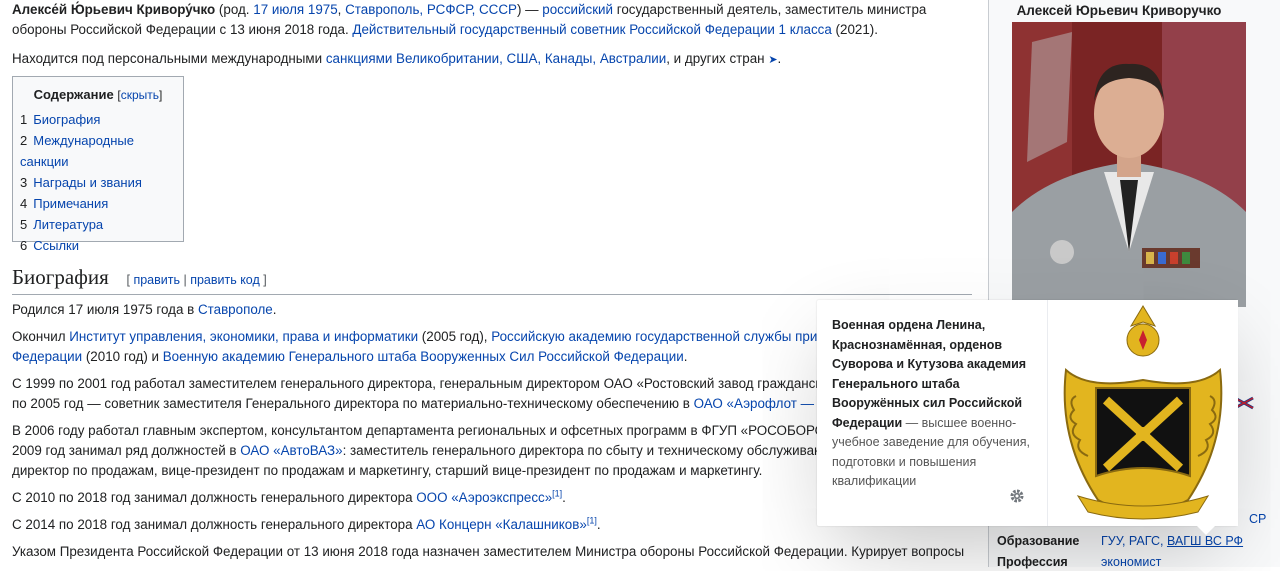 This screenshot has height=571, width=1280. I want to click on edit-code-link: править код, so click(225, 280).